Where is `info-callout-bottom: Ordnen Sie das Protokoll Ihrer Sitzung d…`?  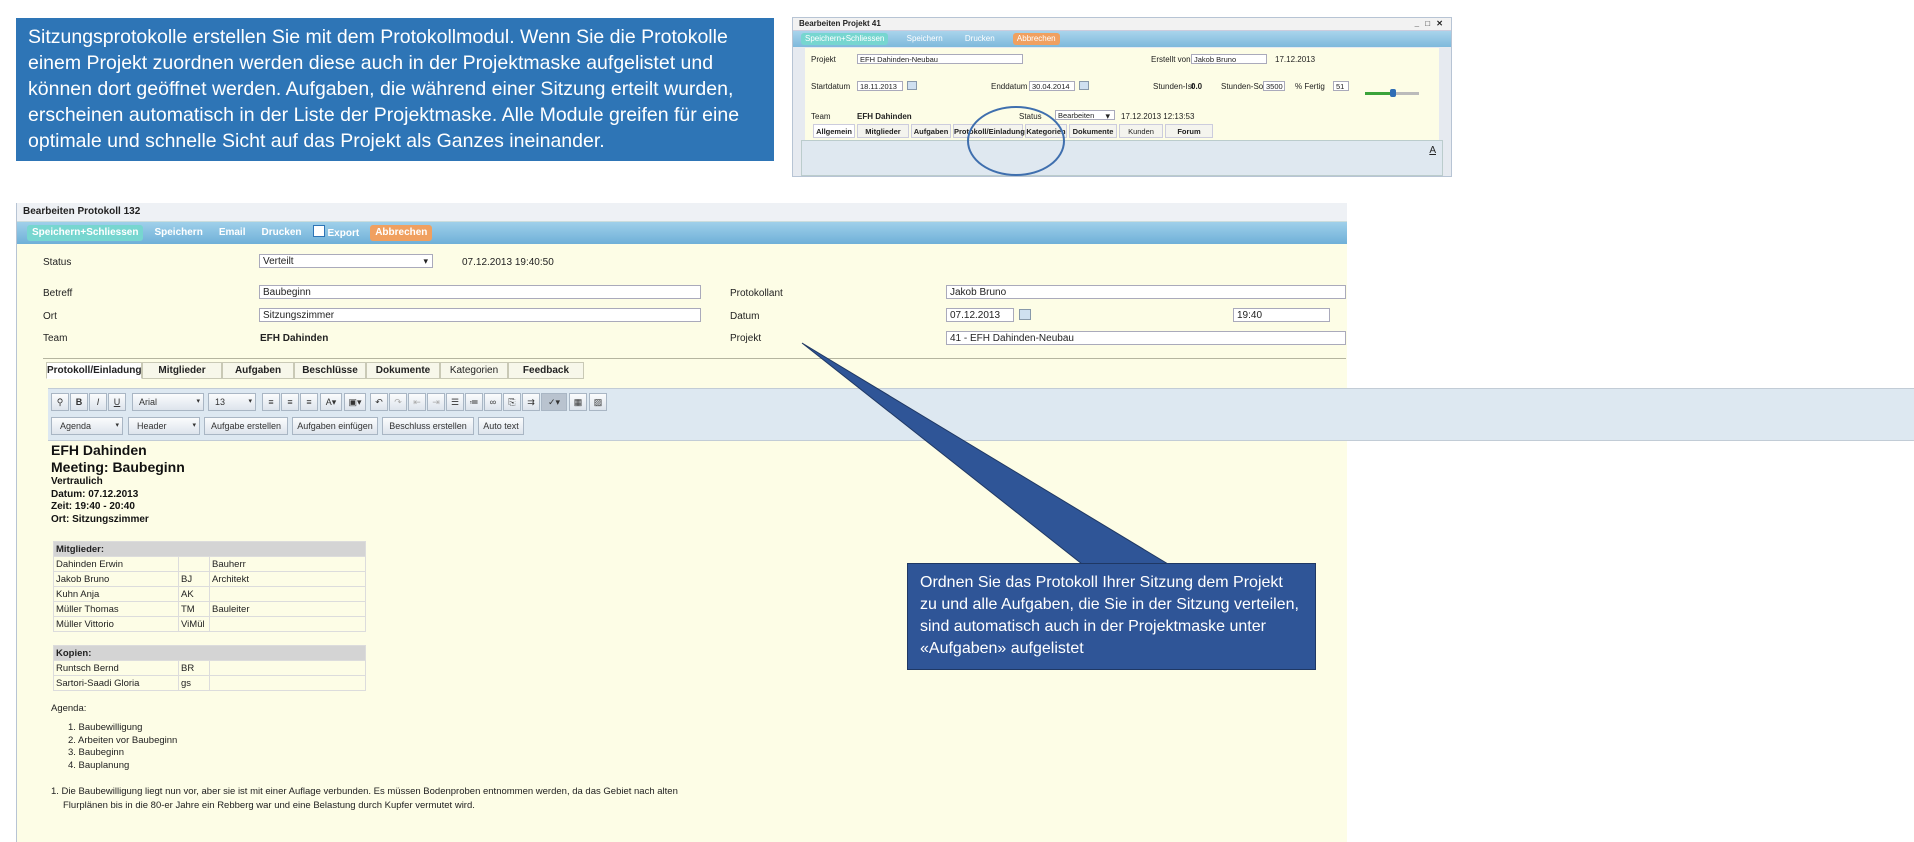
info-callout-bottom: Ordnen Sie das Protokoll Ihrer Sitzung d… is located at coordinates (1111, 616).